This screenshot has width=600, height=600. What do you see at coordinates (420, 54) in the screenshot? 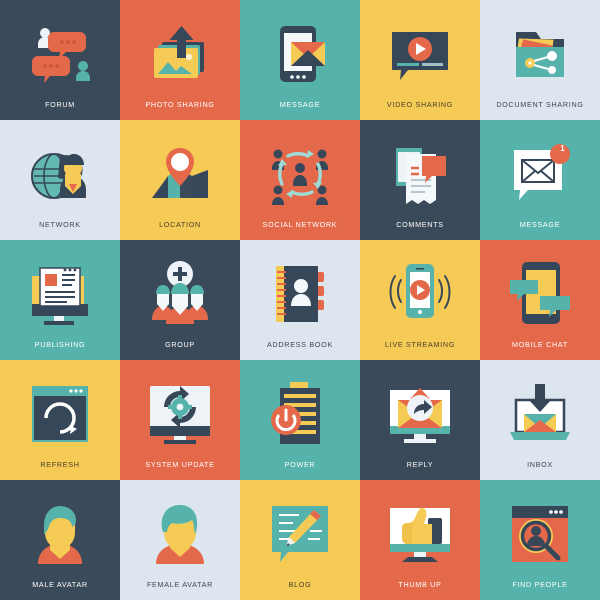
I see `video-sharing-icon` at bounding box center [420, 54].